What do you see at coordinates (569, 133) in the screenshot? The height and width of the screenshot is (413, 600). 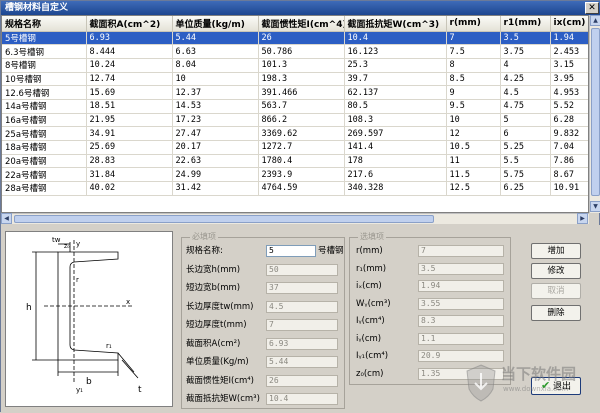 I see `table-cell: 9.832` at bounding box center [569, 133].